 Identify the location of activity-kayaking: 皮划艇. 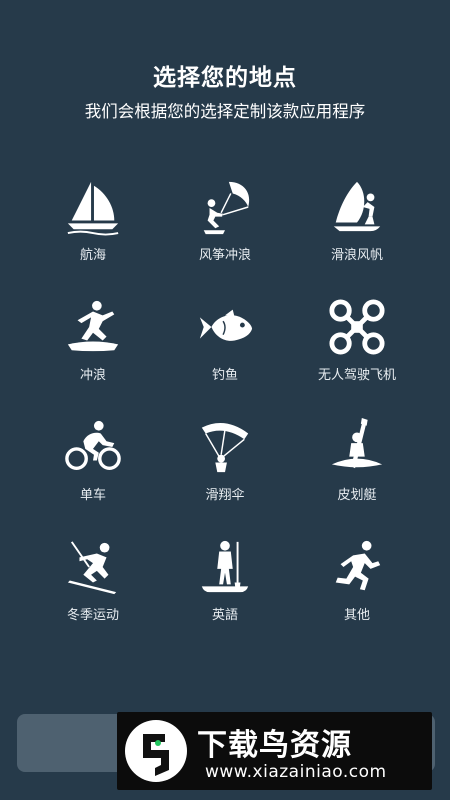
(357, 476).